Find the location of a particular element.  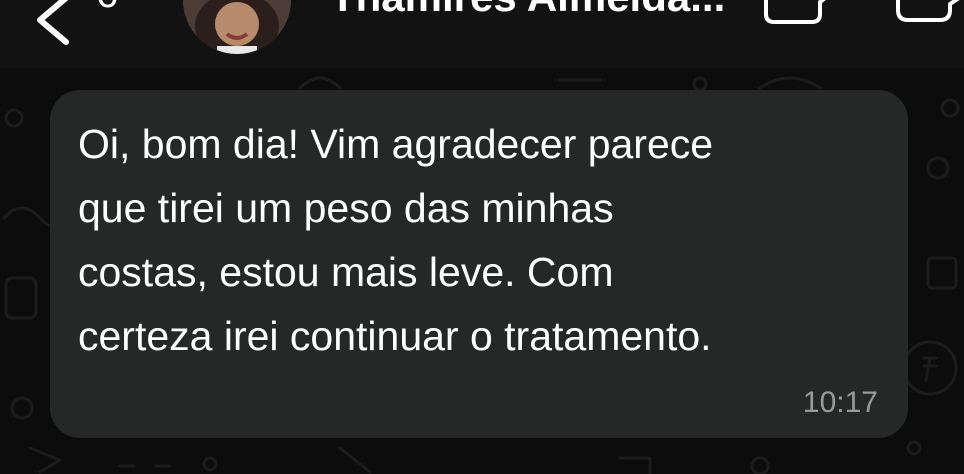

unread-count: 6 is located at coordinates (107, 7).